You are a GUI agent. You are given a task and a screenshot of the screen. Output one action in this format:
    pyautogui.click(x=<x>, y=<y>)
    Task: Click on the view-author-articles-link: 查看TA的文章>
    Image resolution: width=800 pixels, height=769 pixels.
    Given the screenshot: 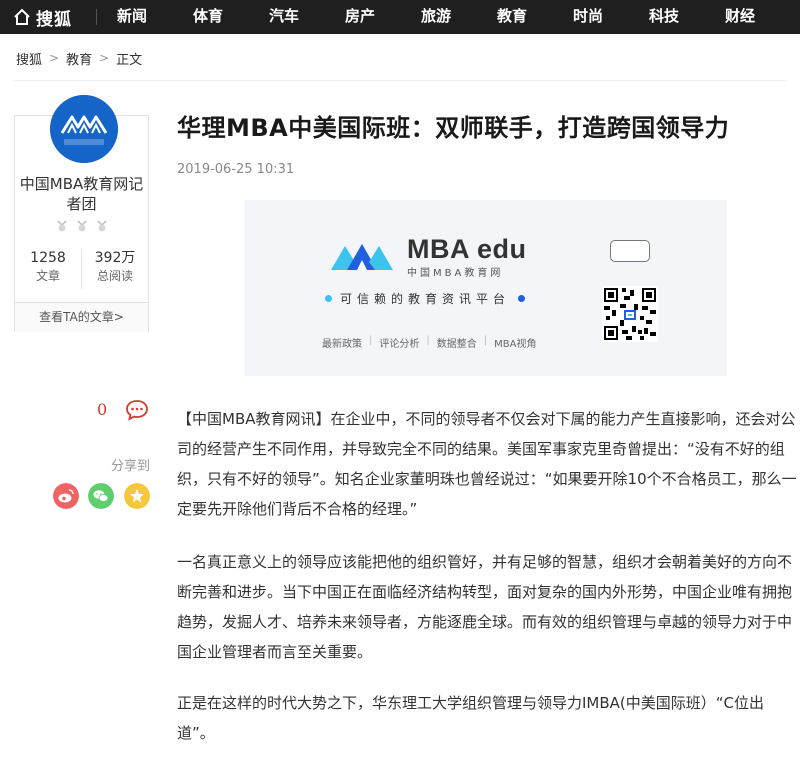 What is the action you would take?
    pyautogui.click(x=81, y=317)
    